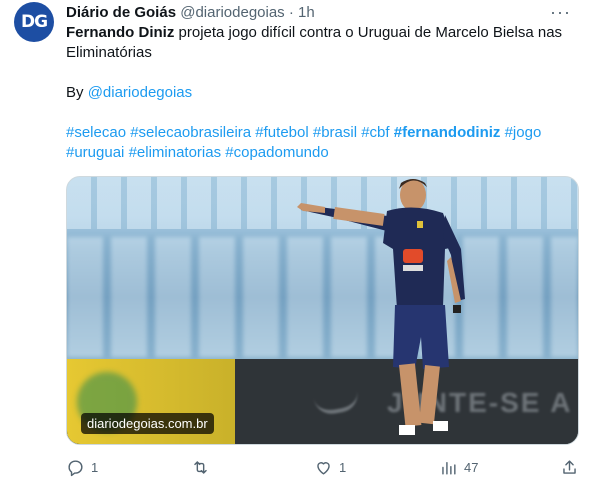  Describe the element at coordinates (200, 467) in the screenshot. I see `retweet-icon` at that location.